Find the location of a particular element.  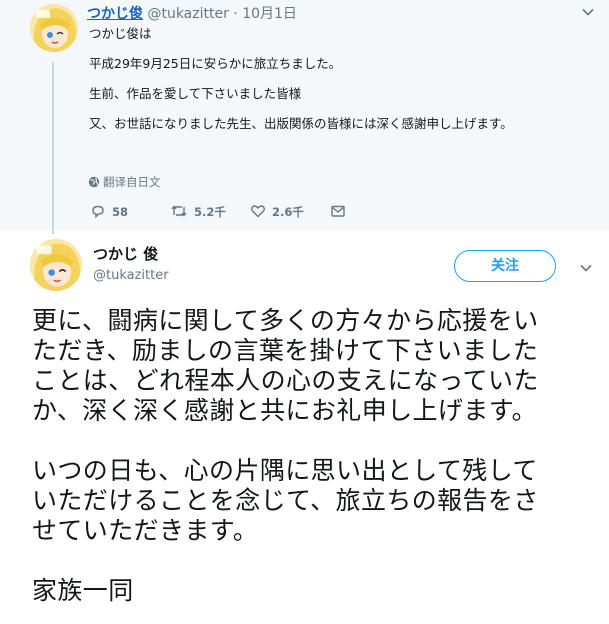

tweet-line: せていただきます。 is located at coordinates (145, 530).